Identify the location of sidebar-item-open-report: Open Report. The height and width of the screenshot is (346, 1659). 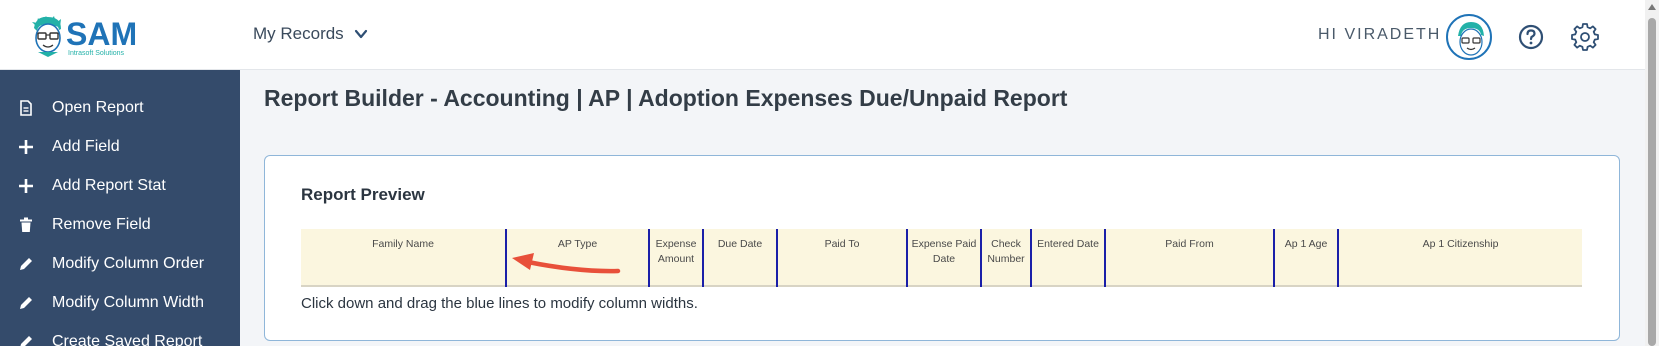
(120, 108).